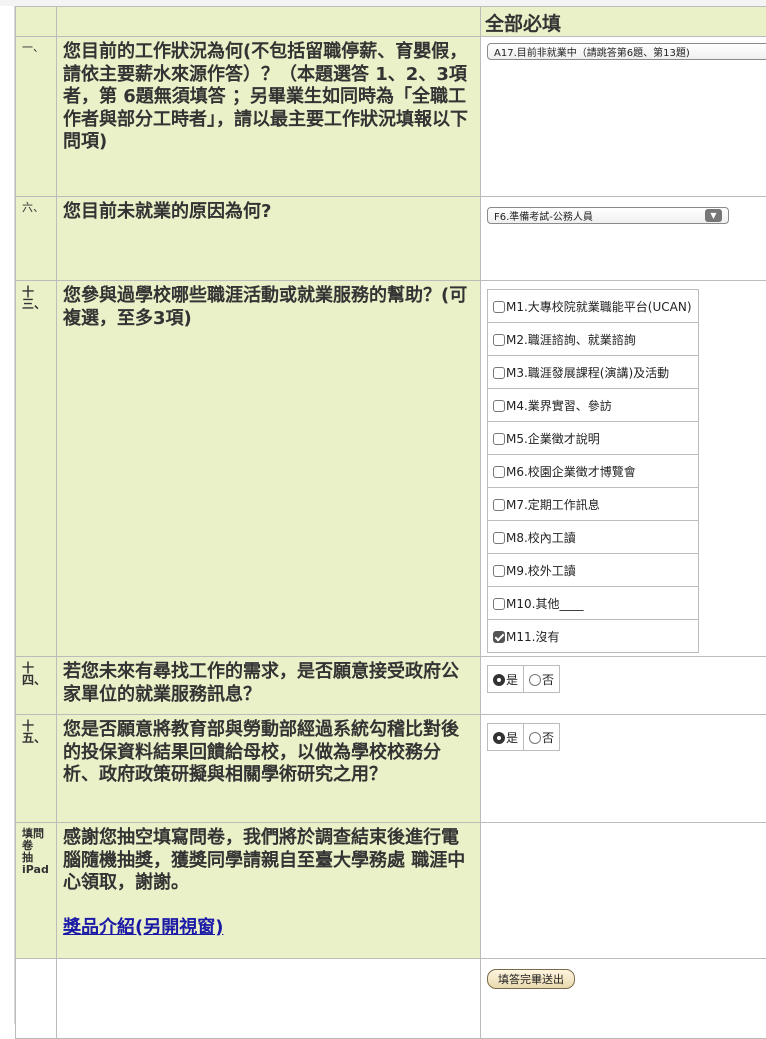 The width and height of the screenshot is (766, 1039). I want to click on unemployment-reason-select: F6.準備考試-公務人員 ▼, so click(608, 215).